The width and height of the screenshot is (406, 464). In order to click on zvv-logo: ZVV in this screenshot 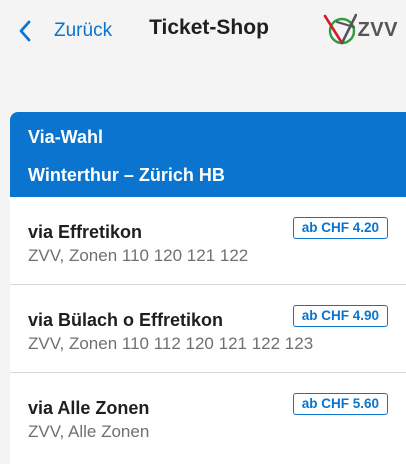, I will do `click(360, 30)`.